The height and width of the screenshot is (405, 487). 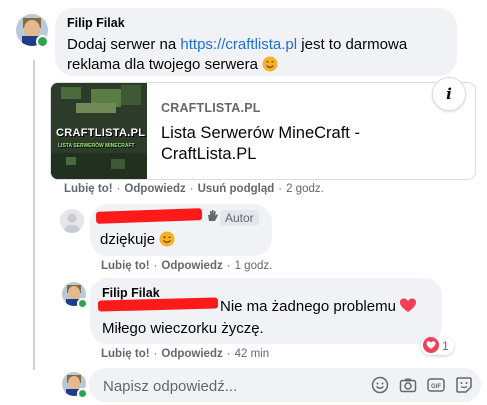 I want to click on comment-text: dziękuje, so click(x=137, y=241).